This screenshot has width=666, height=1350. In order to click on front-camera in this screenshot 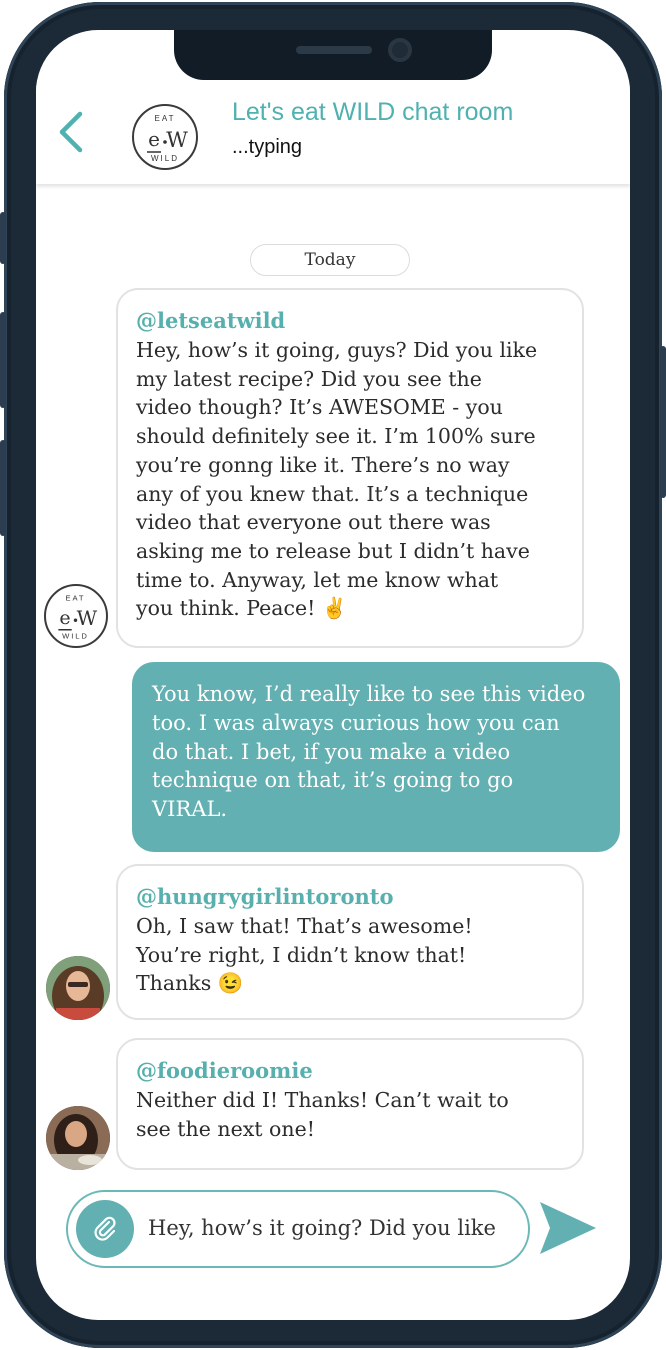, I will do `click(400, 50)`.